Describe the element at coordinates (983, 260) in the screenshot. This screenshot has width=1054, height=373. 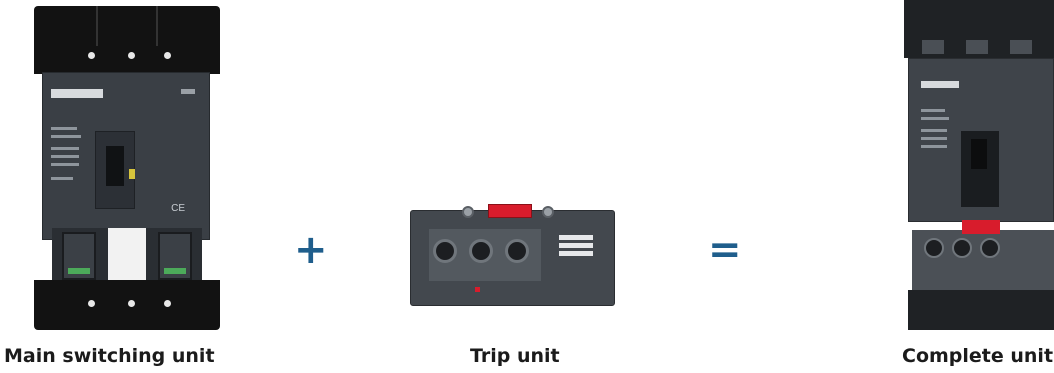
I see `installed-trip-unit` at that location.